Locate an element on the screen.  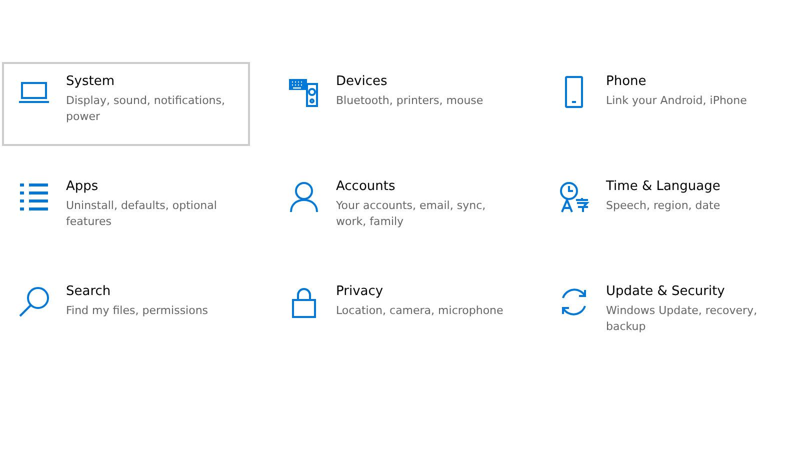
tile-title: Search is located at coordinates (88, 291).